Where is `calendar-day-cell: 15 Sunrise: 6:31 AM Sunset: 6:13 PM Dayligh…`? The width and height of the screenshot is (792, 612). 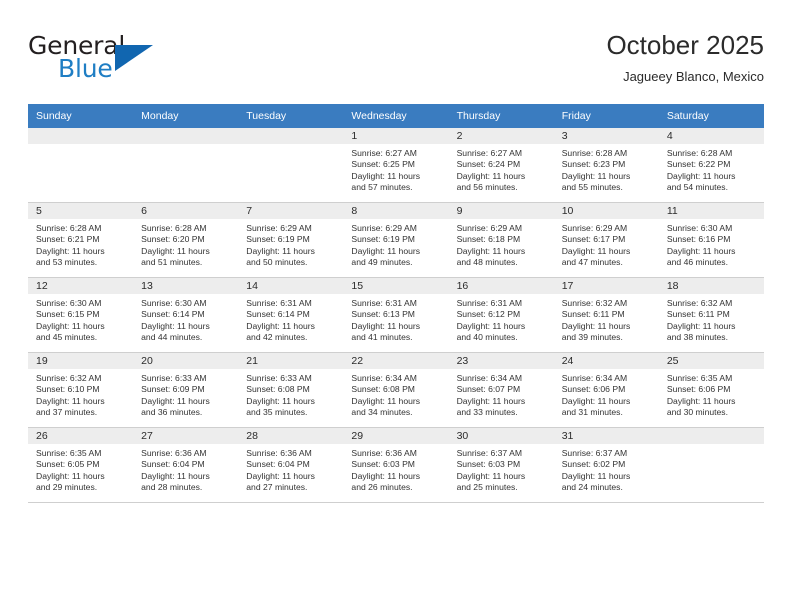 calendar-day-cell: 15 Sunrise: 6:31 AM Sunset: 6:13 PM Dayligh… is located at coordinates (396, 315).